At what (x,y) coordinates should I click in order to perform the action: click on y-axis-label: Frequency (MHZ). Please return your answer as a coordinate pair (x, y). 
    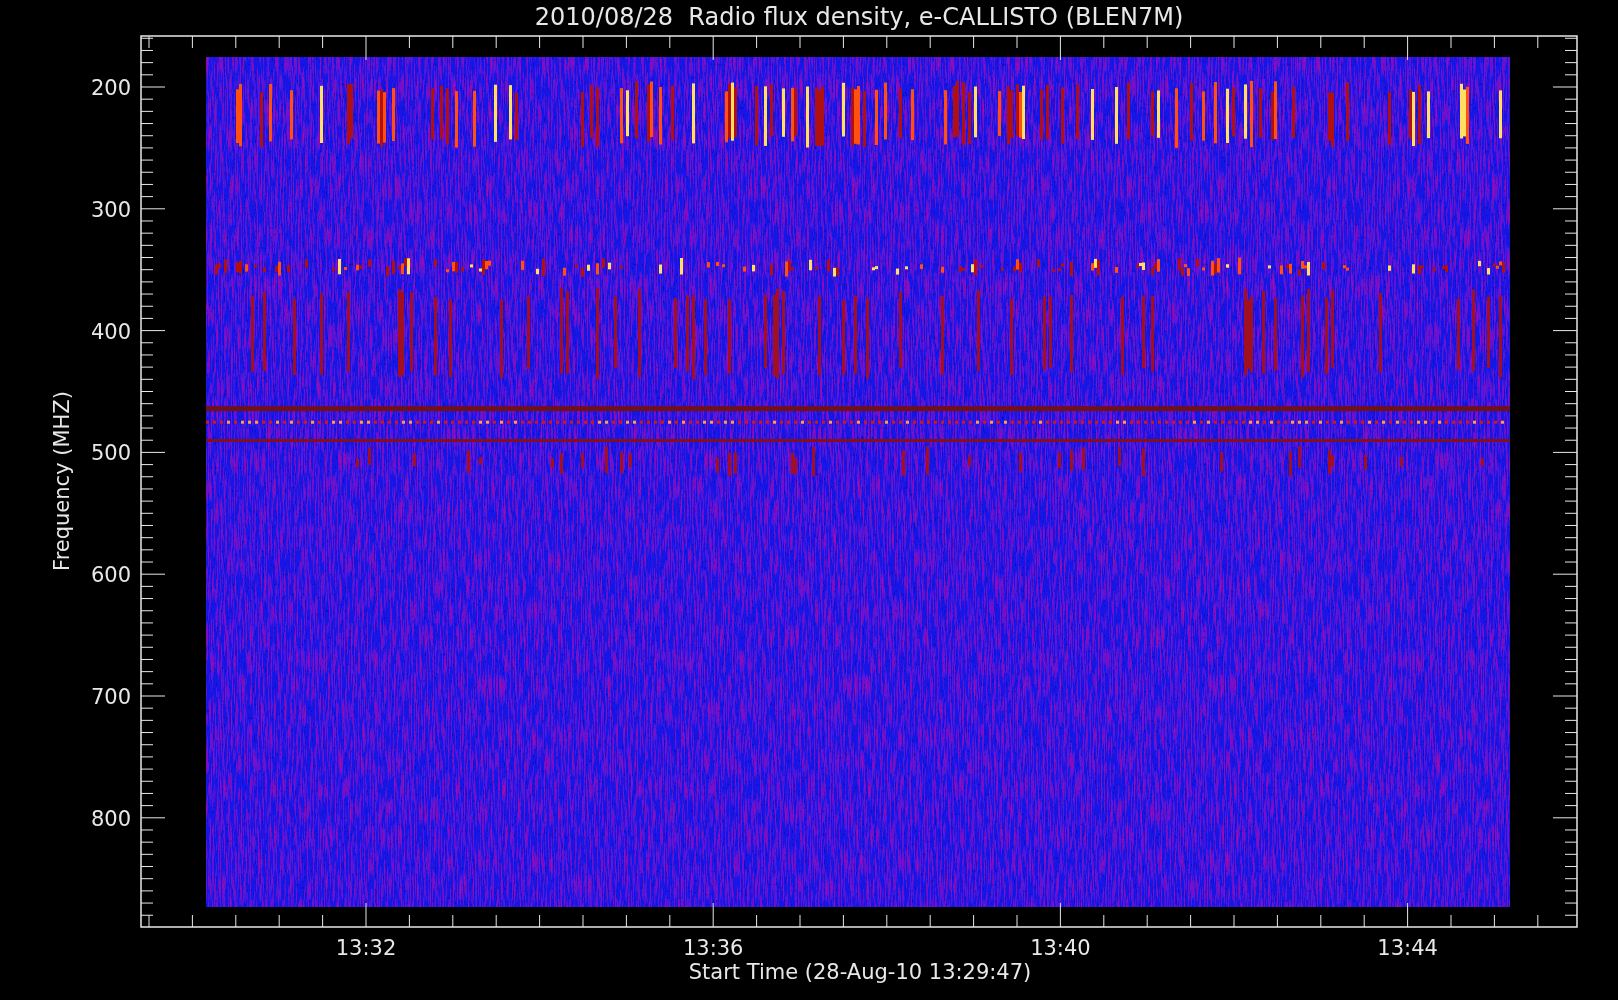
    Looking at the image, I should click on (62, 481).